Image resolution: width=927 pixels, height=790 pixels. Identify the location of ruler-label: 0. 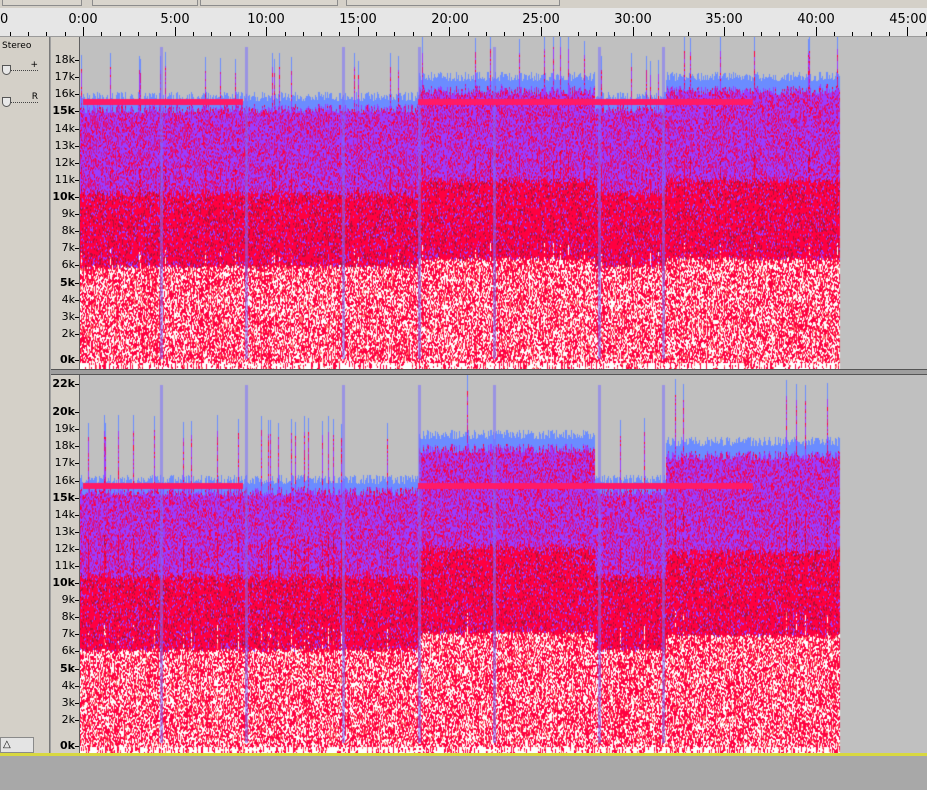
(4, 19).